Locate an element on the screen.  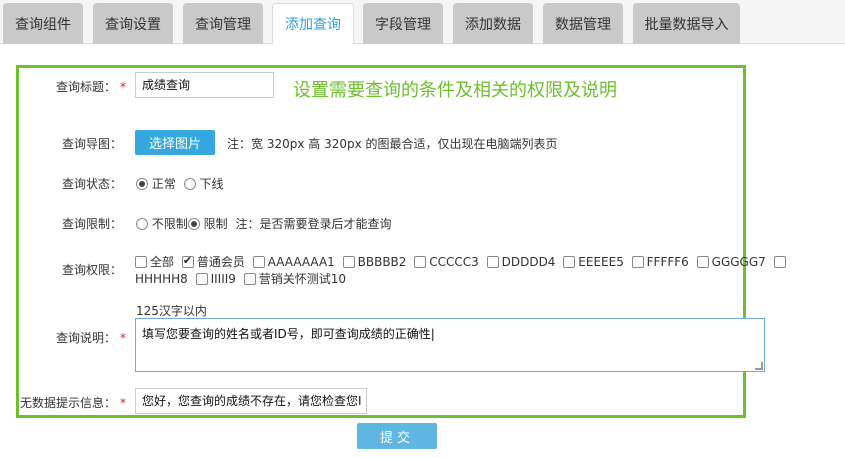
title-label: 查询标题： * is located at coordinates (90, 87).